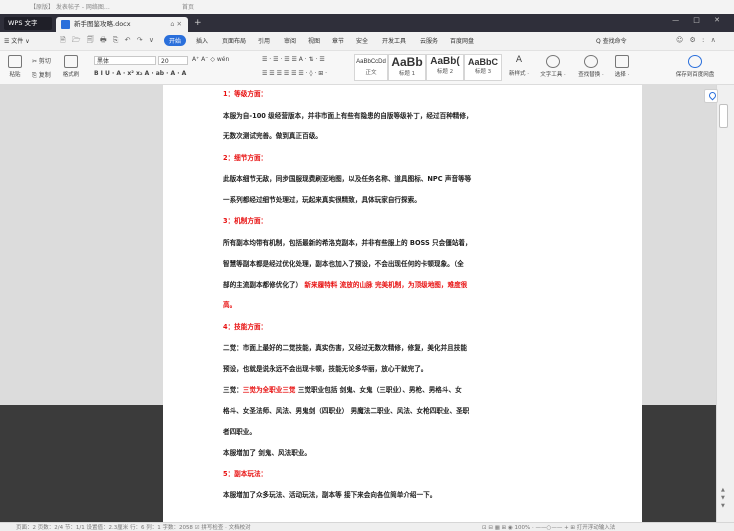  What do you see at coordinates (347, 243) in the screenshot?
I see `doc-line-7: 所有副本均带有机制，包括最新的希洛克副本，并非有些服上的 BOSS 只会僵站着，` at bounding box center [347, 243].